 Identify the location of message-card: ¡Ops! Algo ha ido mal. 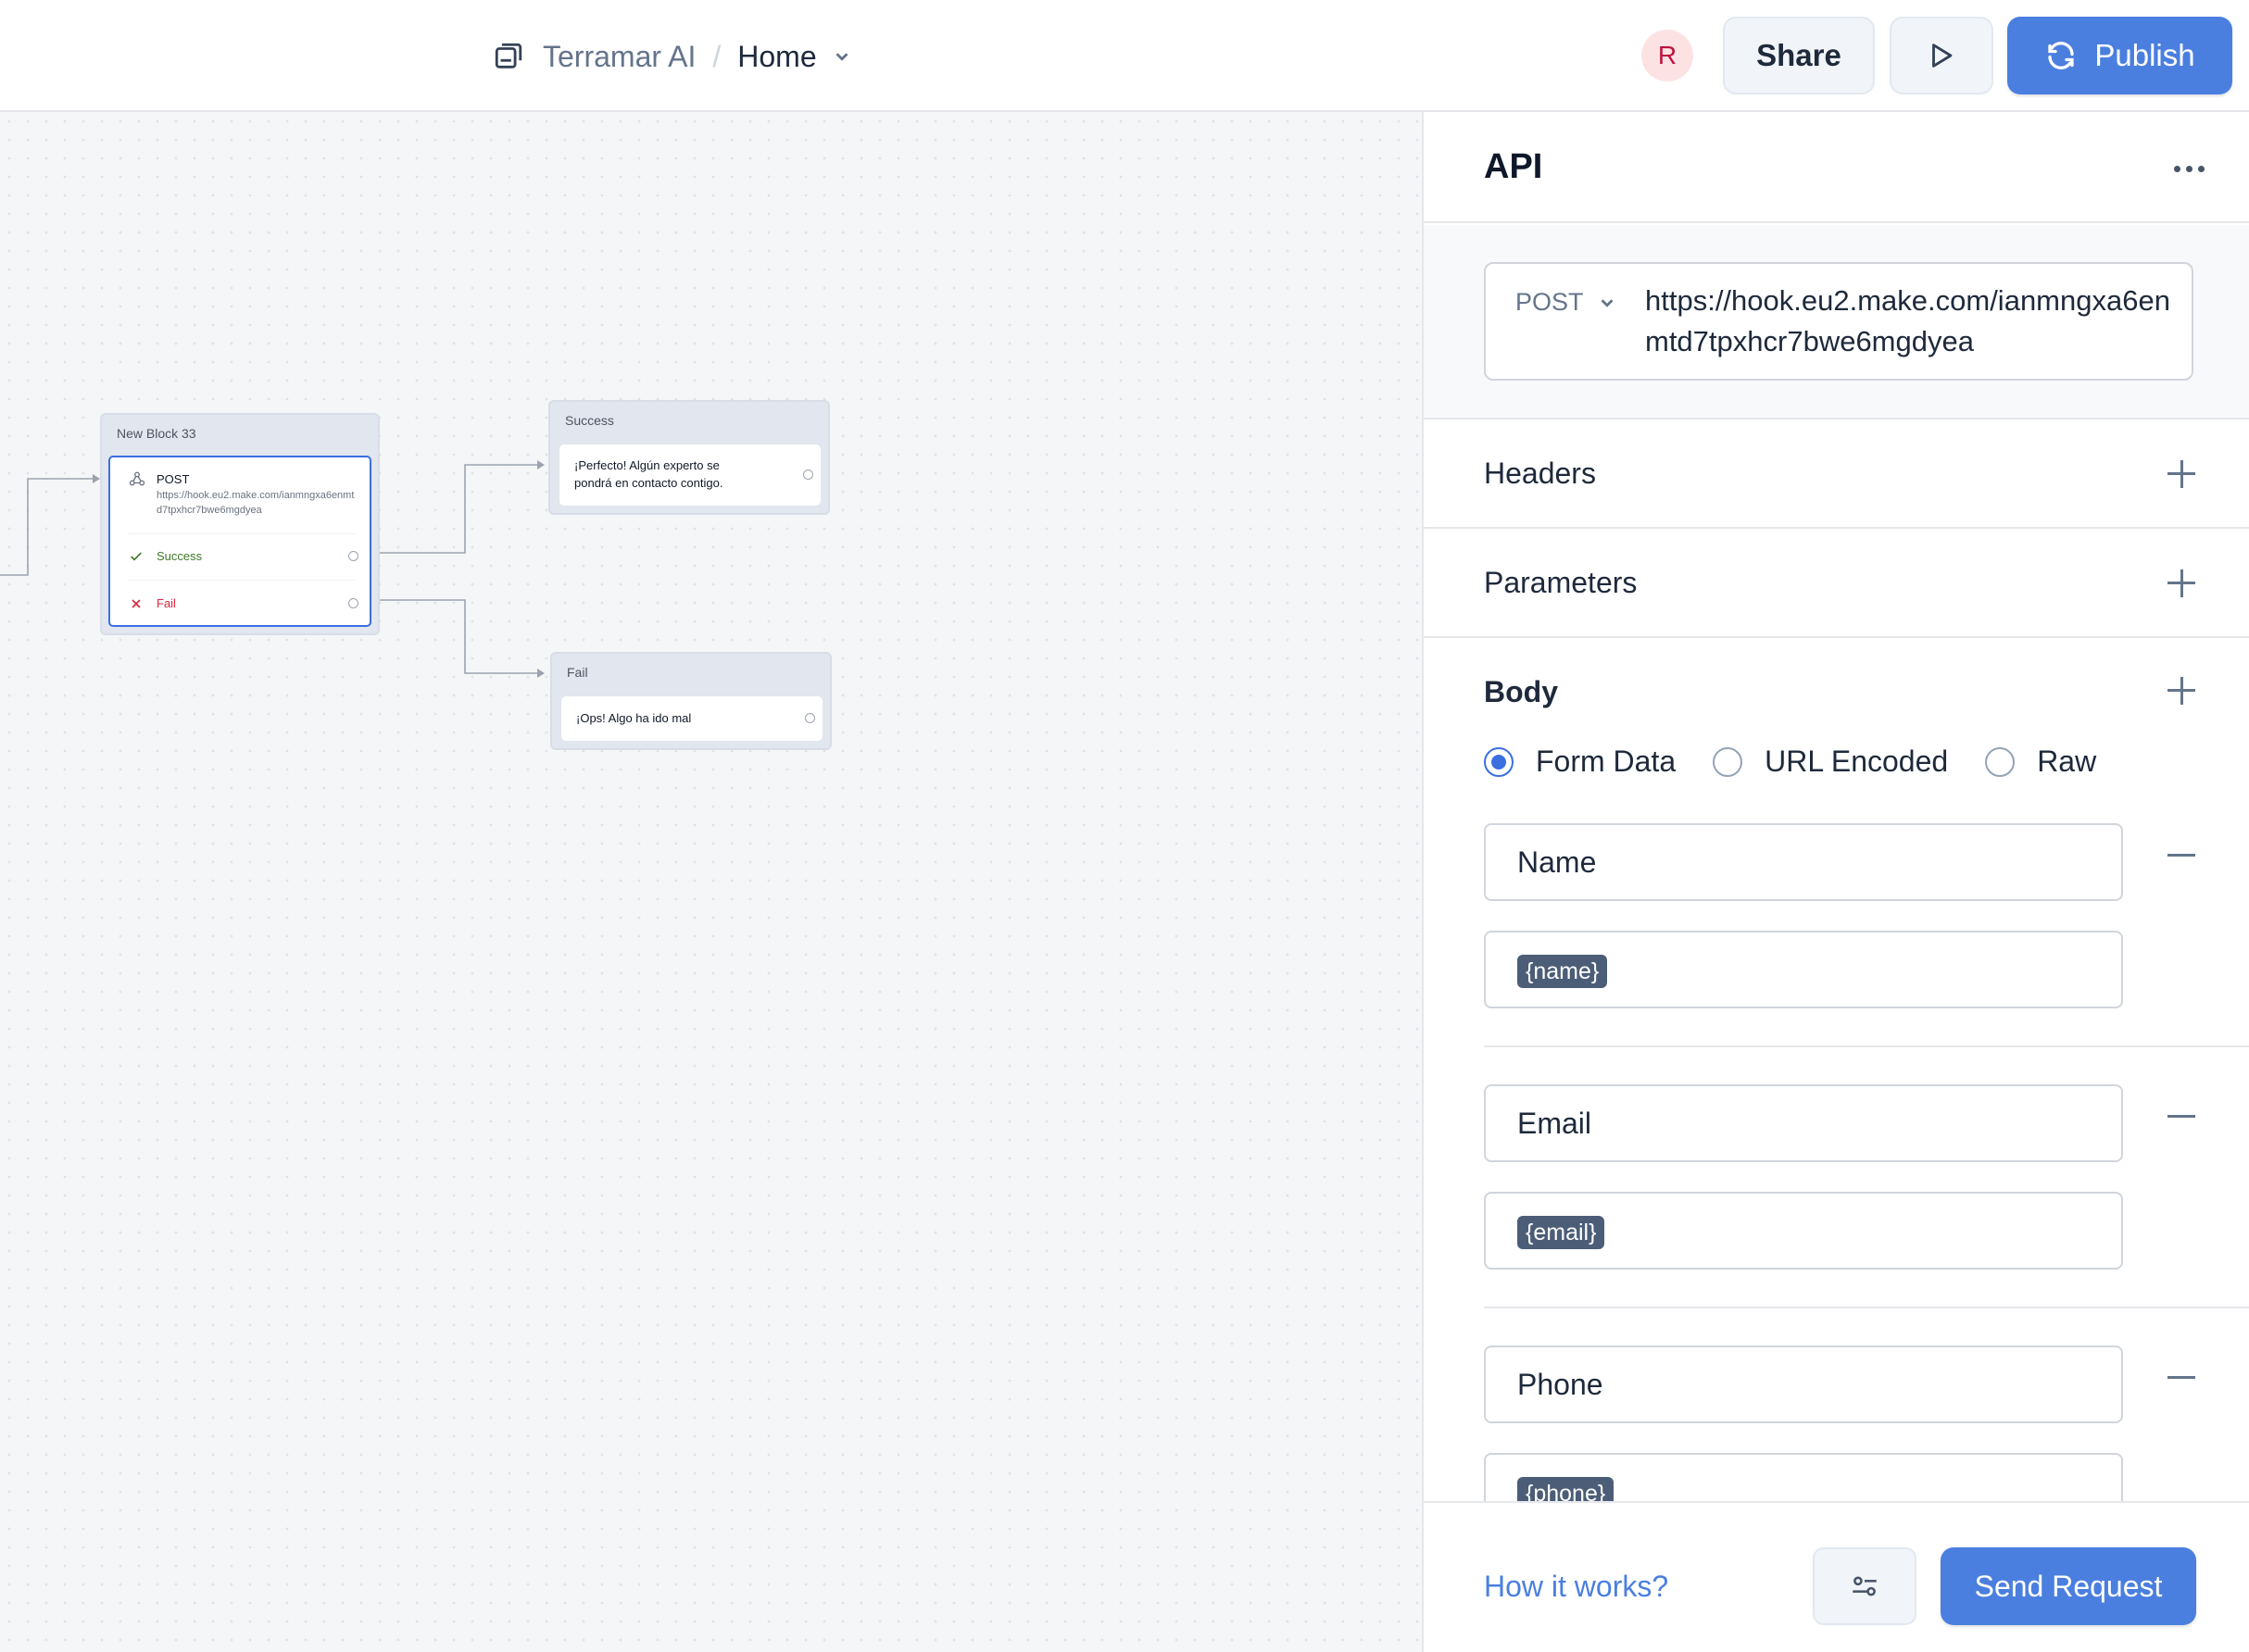
(692, 718).